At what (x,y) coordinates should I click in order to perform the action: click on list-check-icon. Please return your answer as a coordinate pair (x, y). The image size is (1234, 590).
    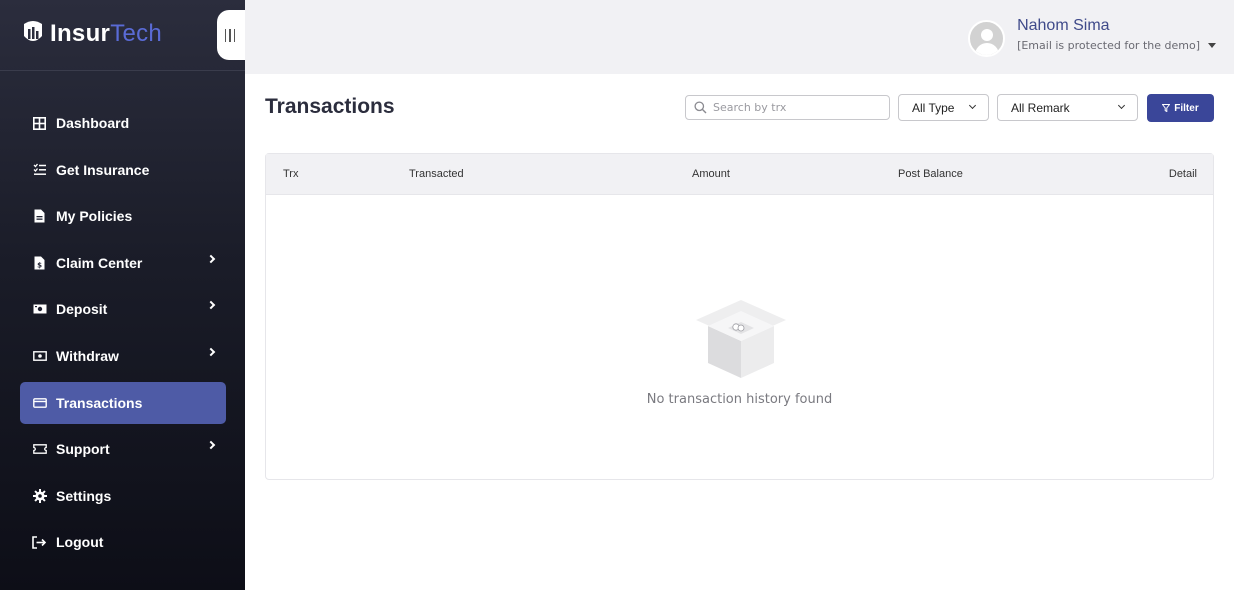
    Looking at the image, I should click on (39, 169).